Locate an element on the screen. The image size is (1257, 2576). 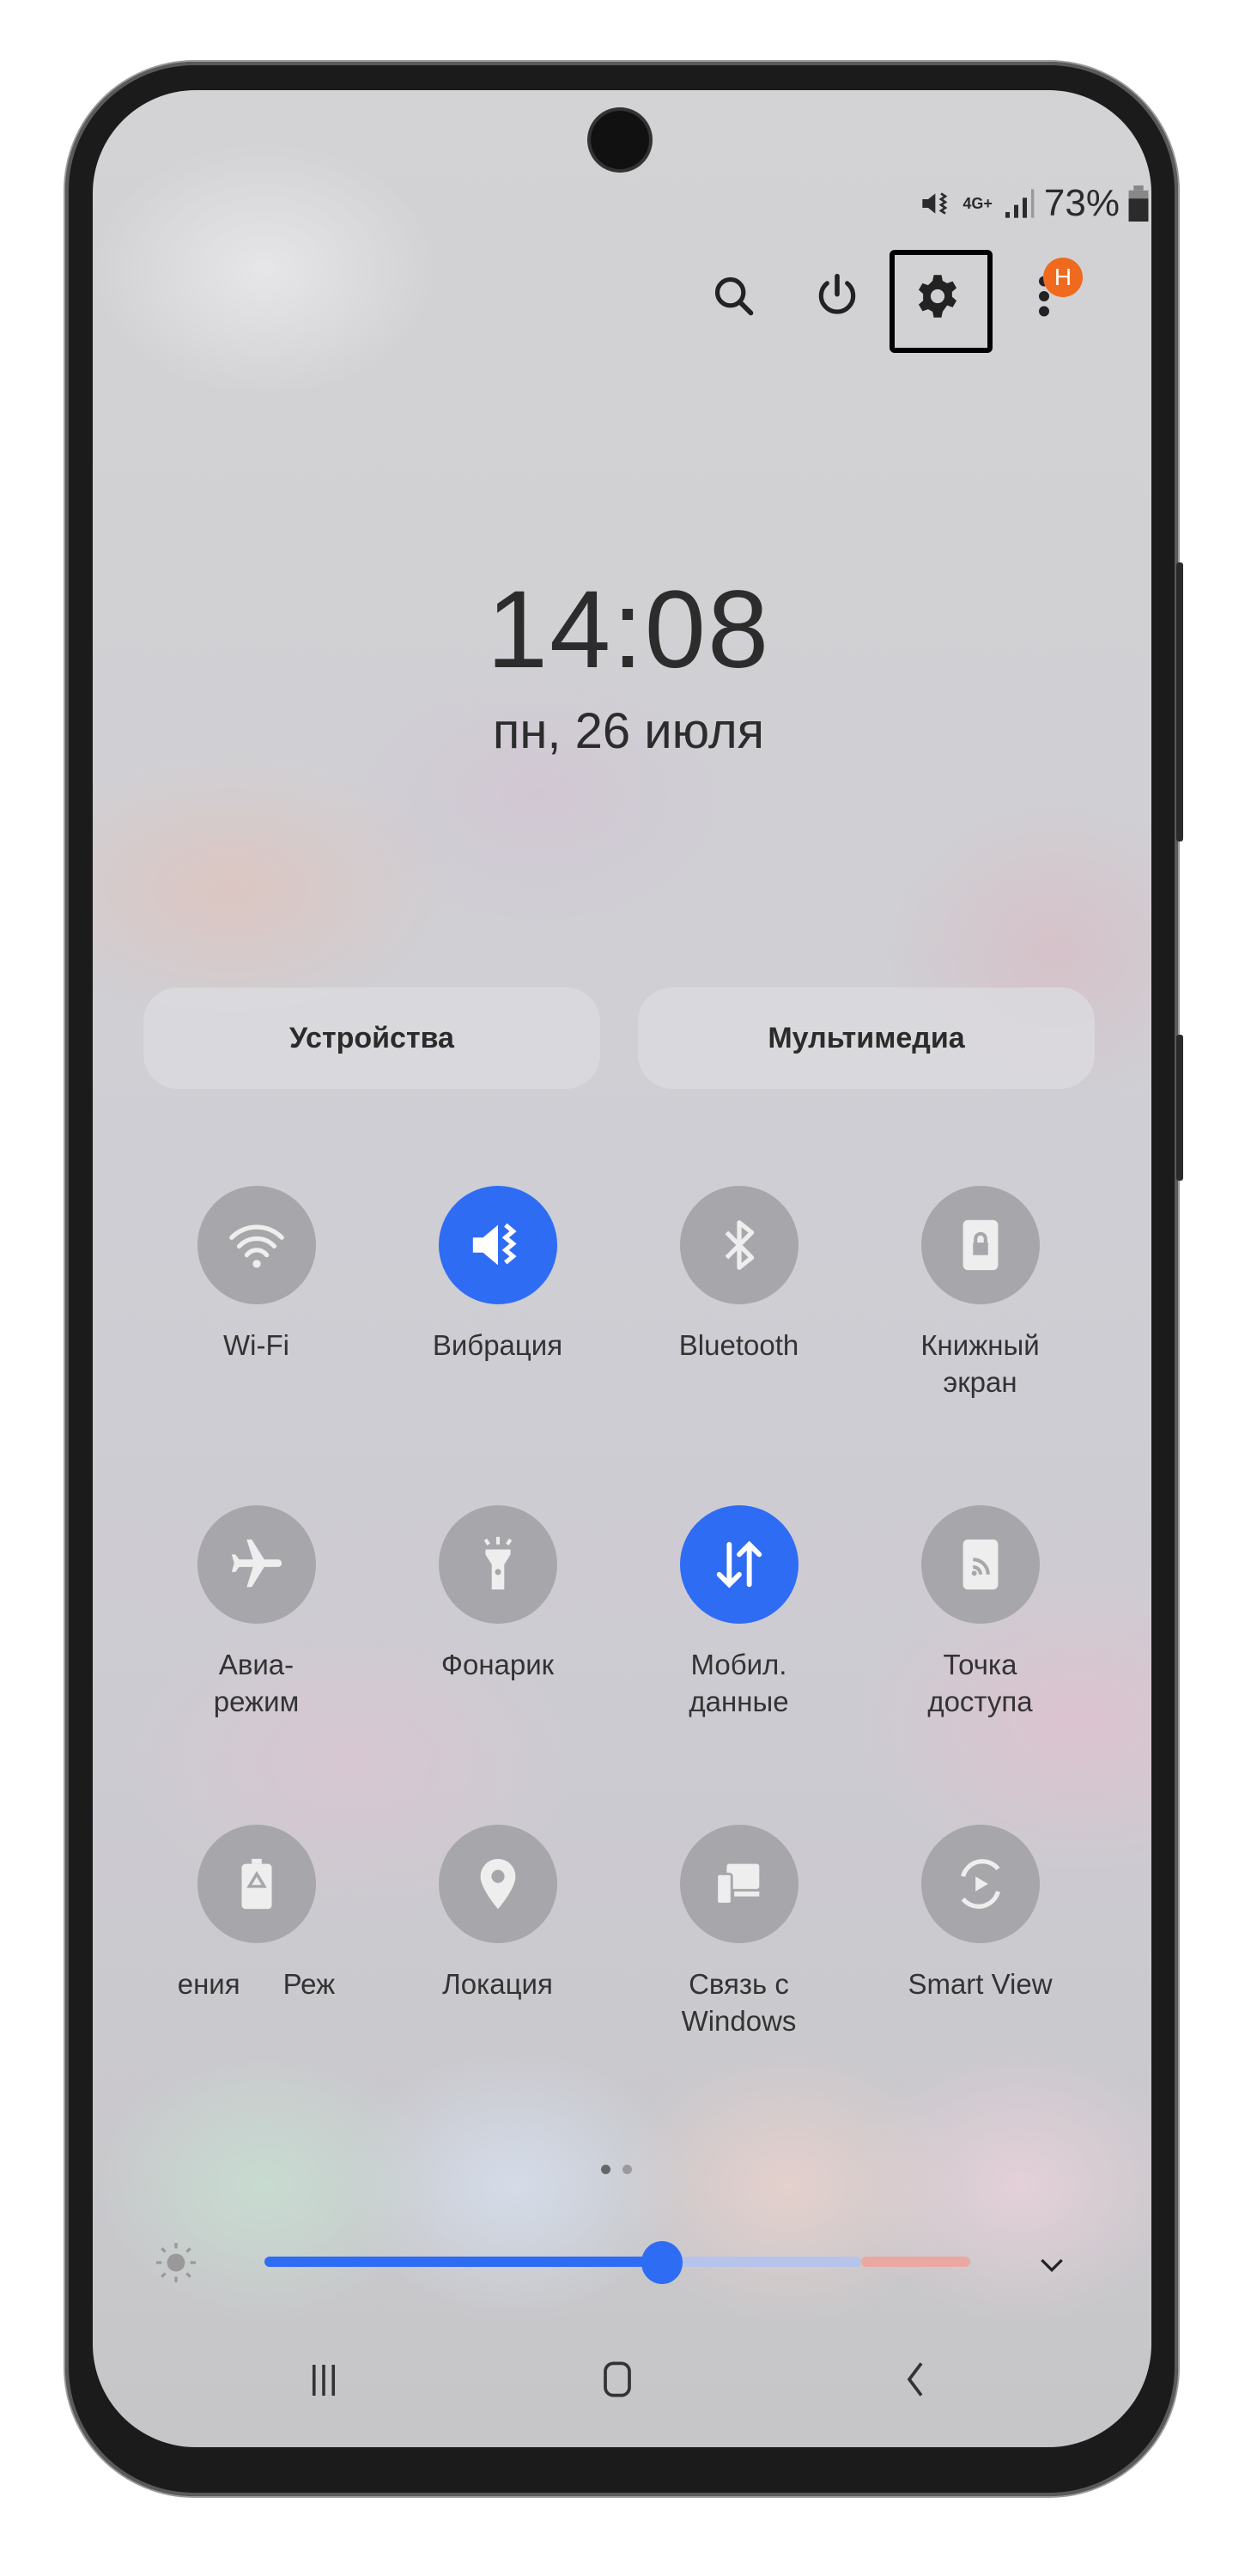
tile-label: ения is located at coordinates (208, 1984).